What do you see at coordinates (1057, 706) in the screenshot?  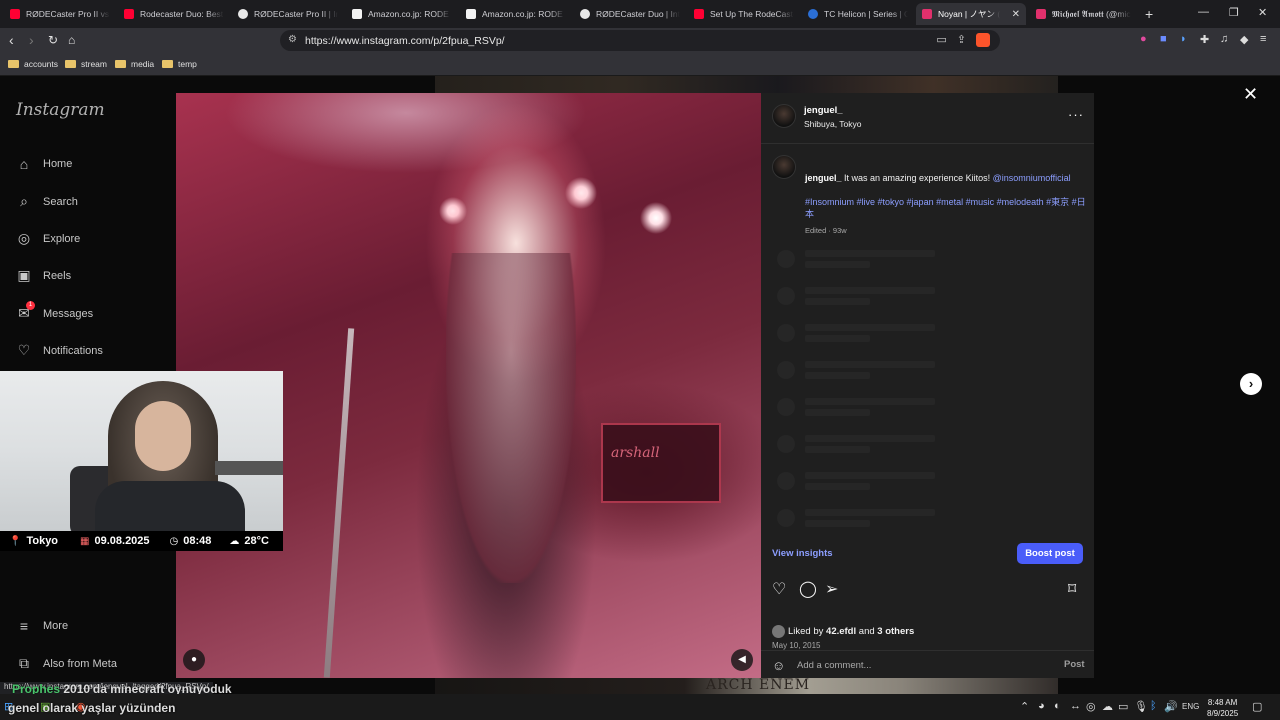 I see `steam-icon: ◐` at bounding box center [1057, 706].